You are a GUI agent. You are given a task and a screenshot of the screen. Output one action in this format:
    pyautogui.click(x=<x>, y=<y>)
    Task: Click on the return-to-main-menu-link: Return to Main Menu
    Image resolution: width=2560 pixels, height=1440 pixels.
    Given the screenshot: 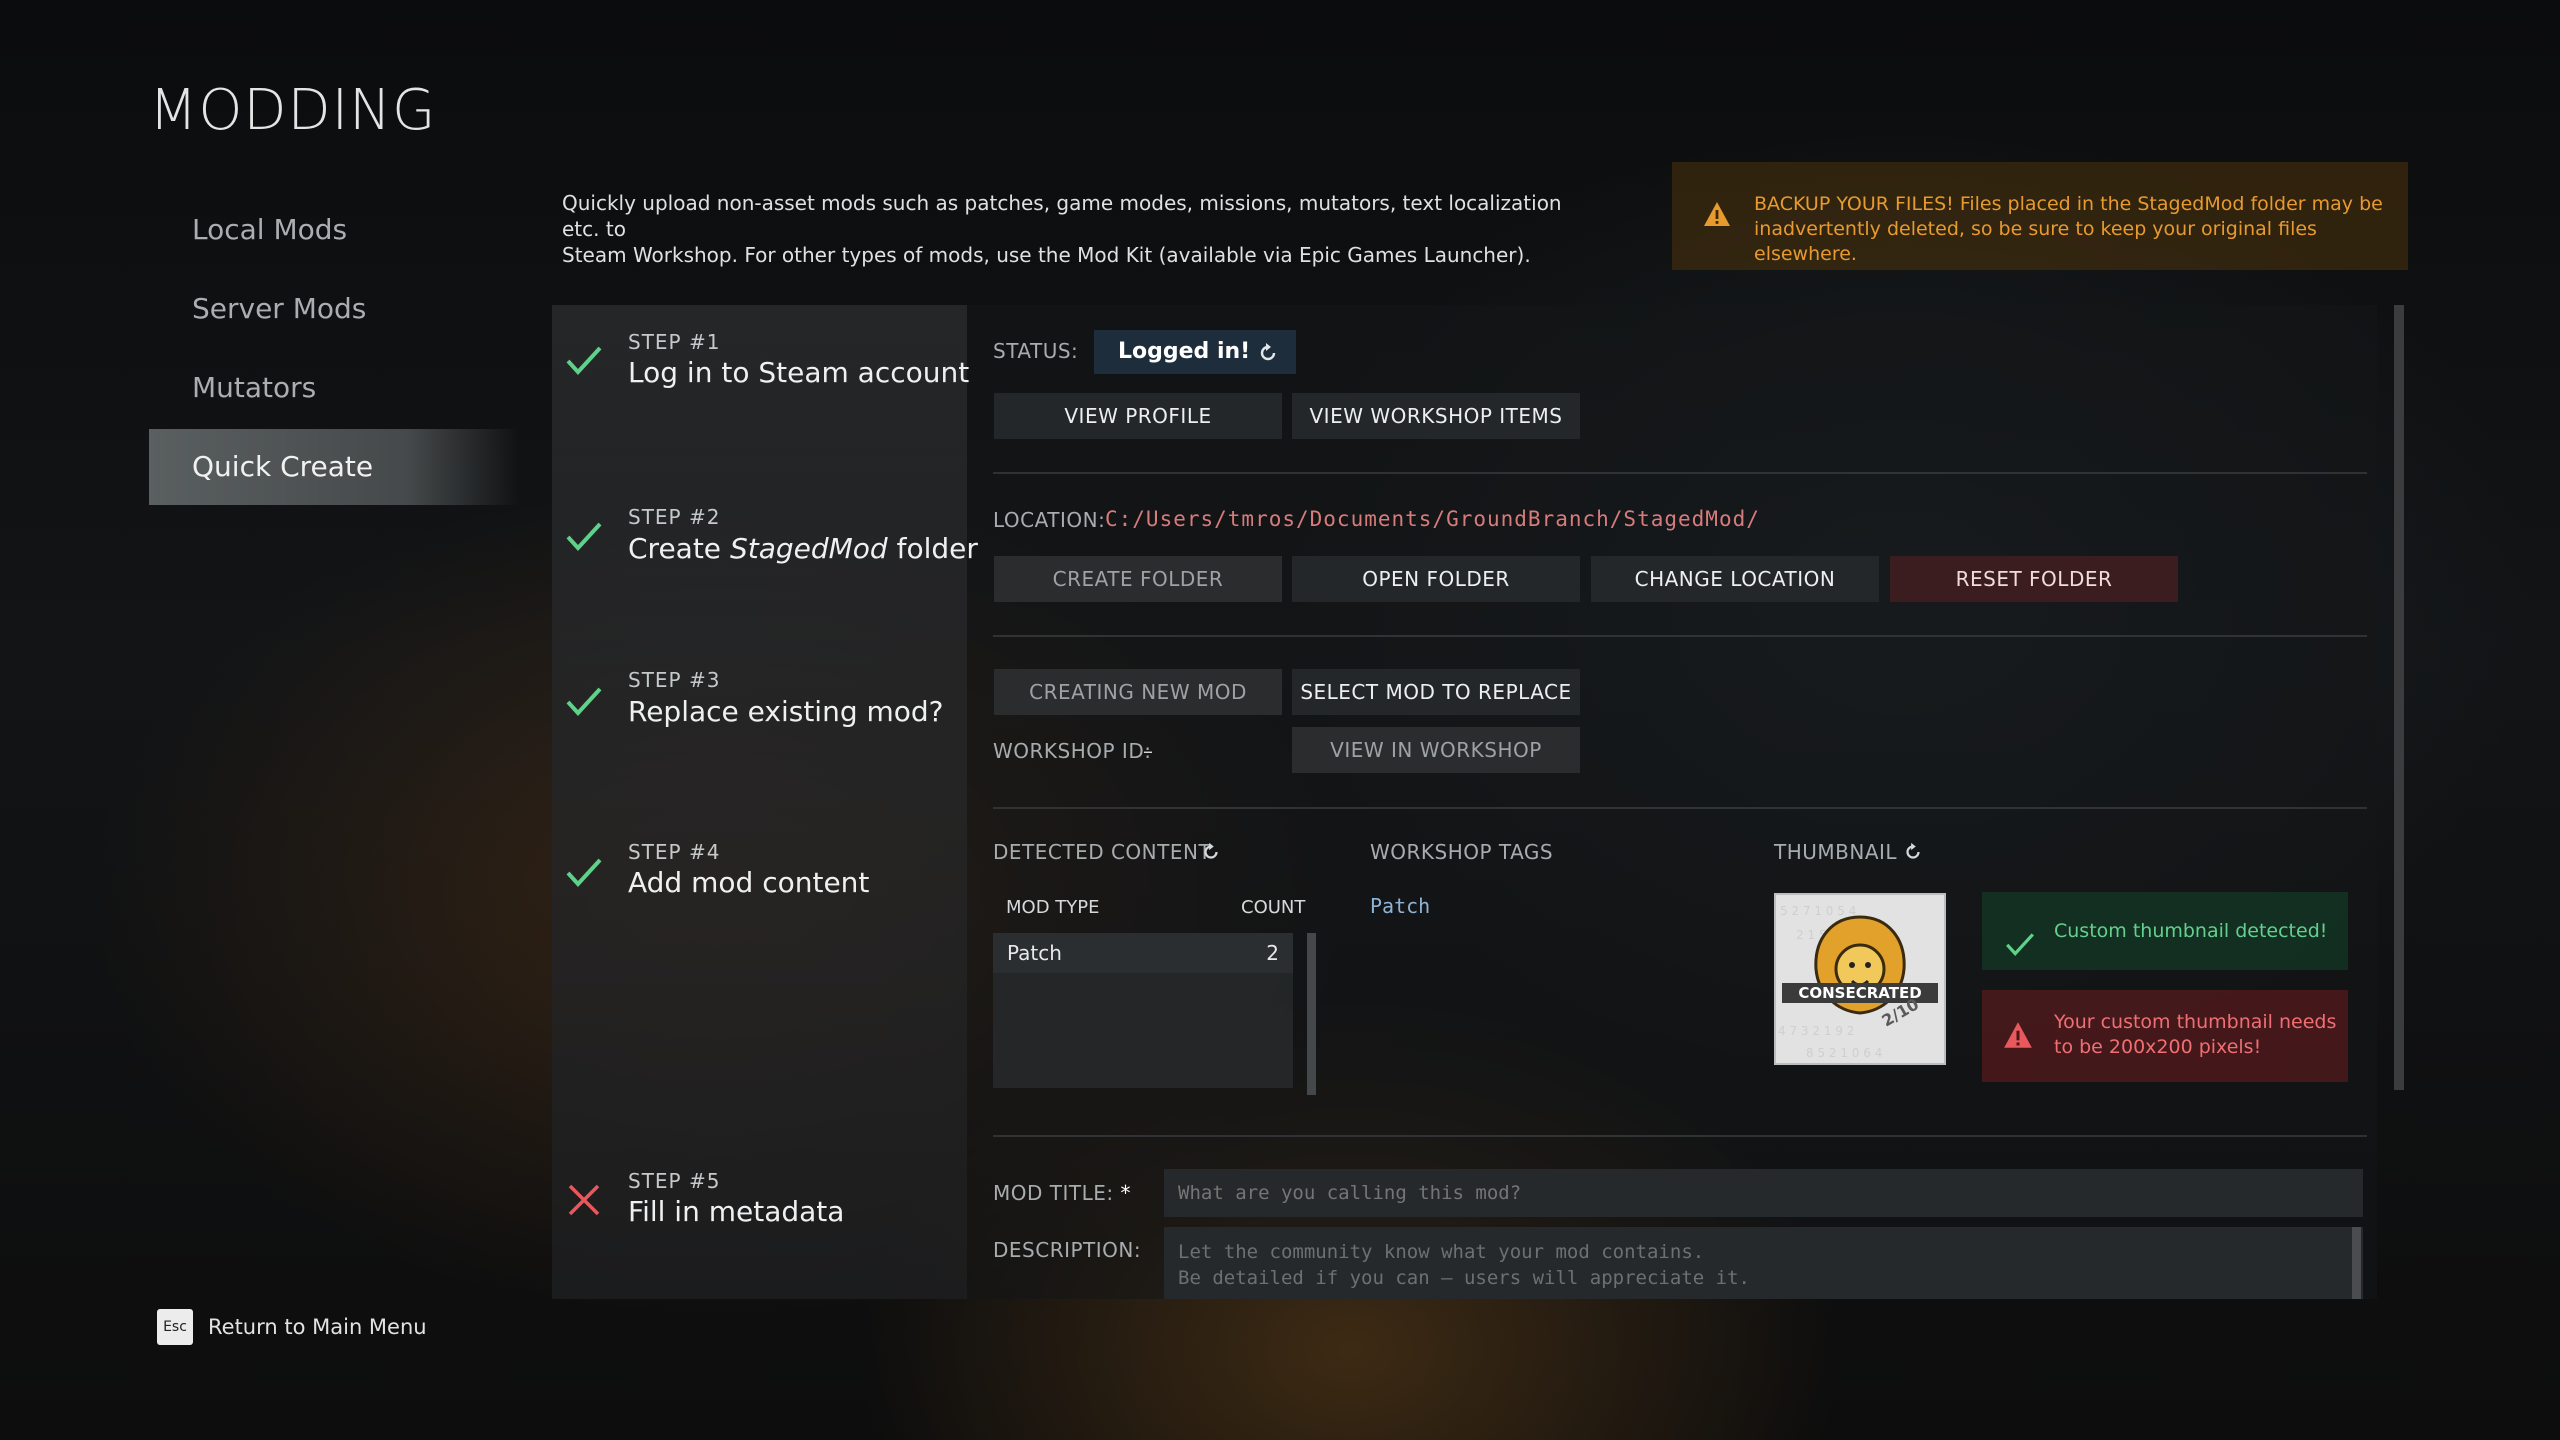 What is the action you would take?
    pyautogui.click(x=317, y=1327)
    